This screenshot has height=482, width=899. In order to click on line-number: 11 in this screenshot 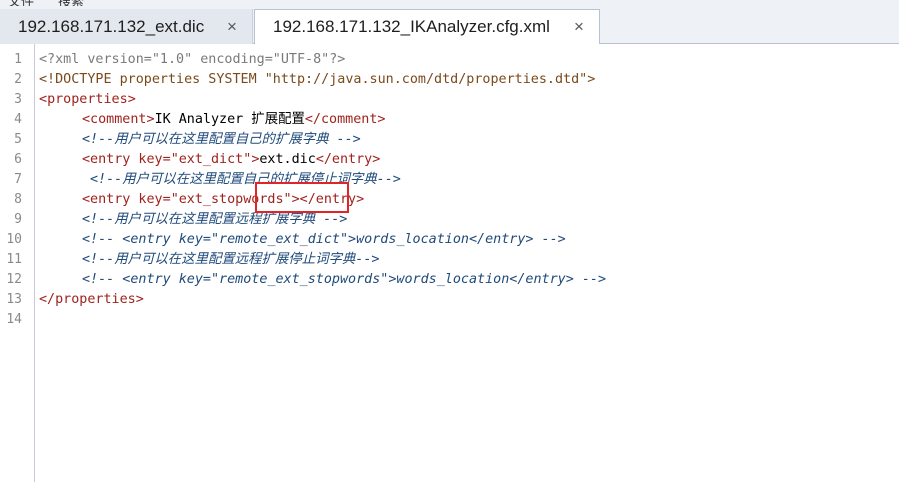, I will do `click(14, 259)`.